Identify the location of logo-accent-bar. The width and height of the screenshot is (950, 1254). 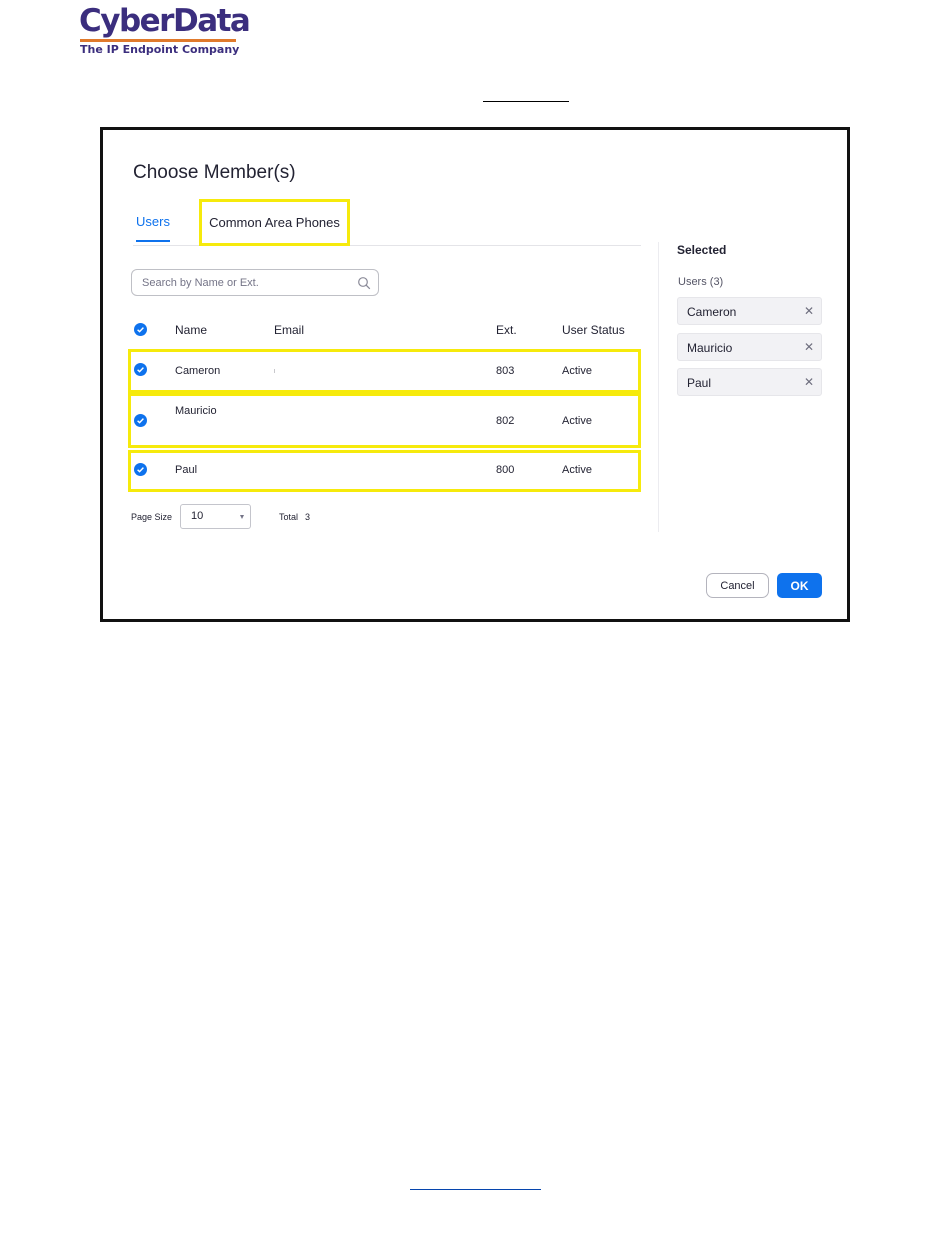
(158, 40).